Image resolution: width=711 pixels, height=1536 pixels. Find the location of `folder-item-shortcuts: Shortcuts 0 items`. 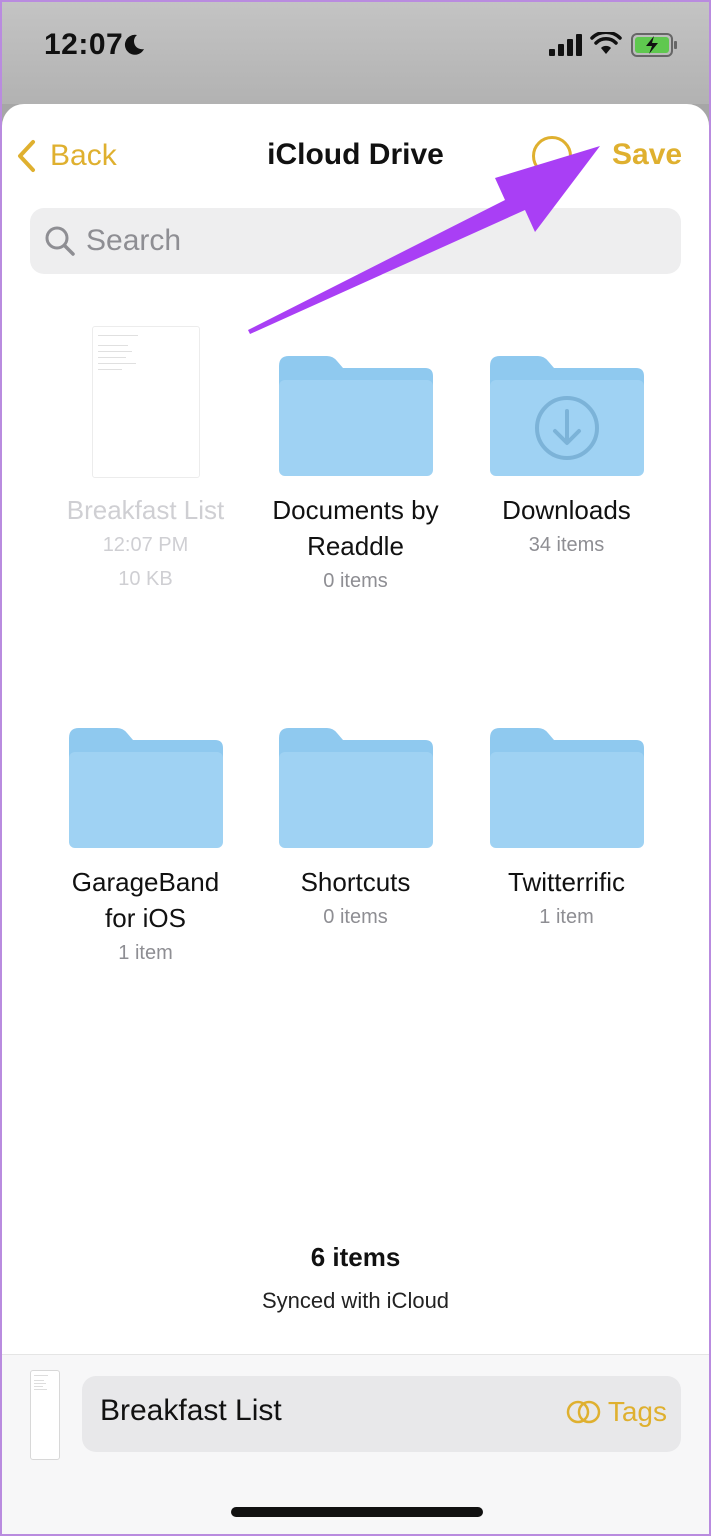

folder-item-shortcuts: Shortcuts 0 items is located at coordinates (355, 816).